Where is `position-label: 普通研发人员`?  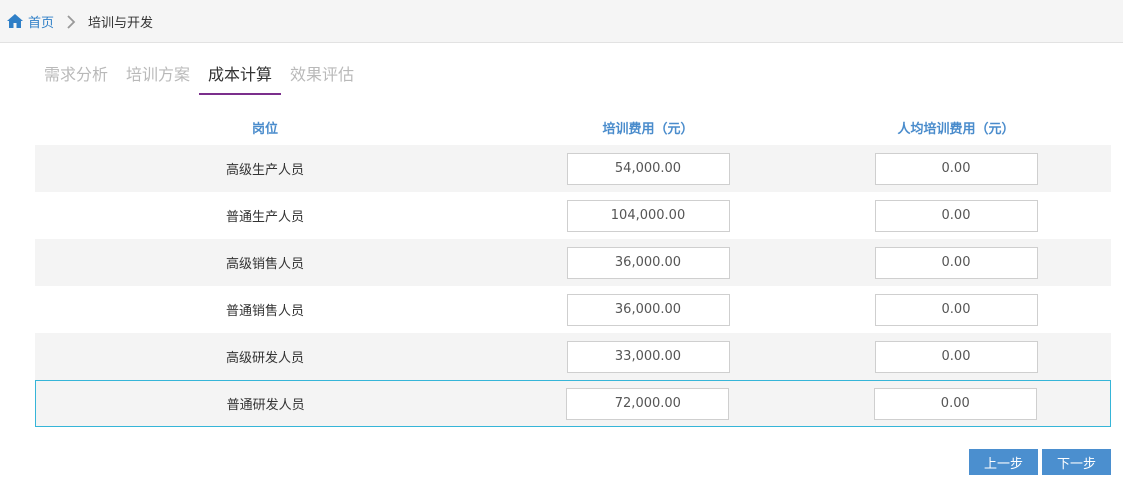
position-label: 普通研发人员 is located at coordinates (265, 405).